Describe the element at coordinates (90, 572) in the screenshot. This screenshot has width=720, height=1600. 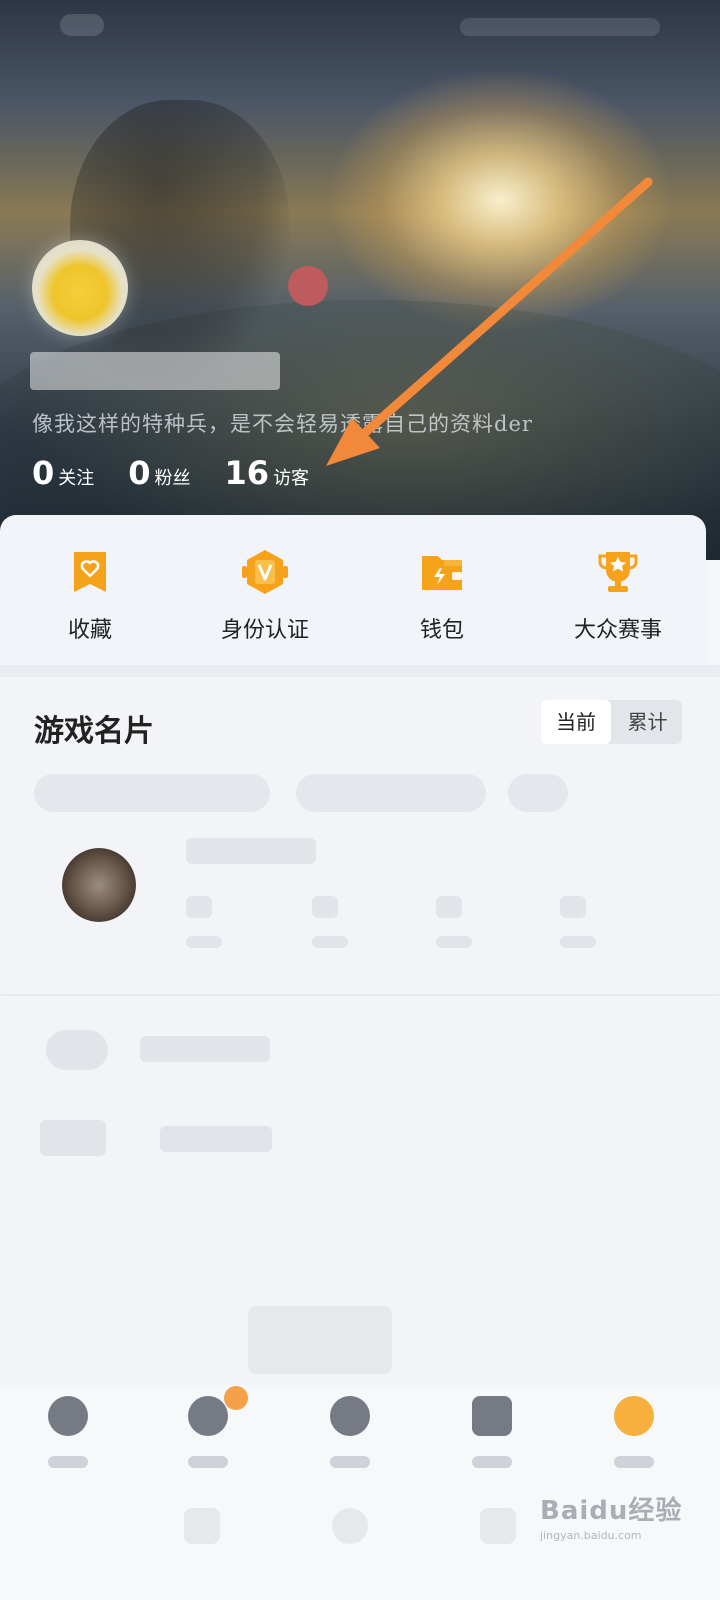
I see `bookmark-heart-icon` at that location.